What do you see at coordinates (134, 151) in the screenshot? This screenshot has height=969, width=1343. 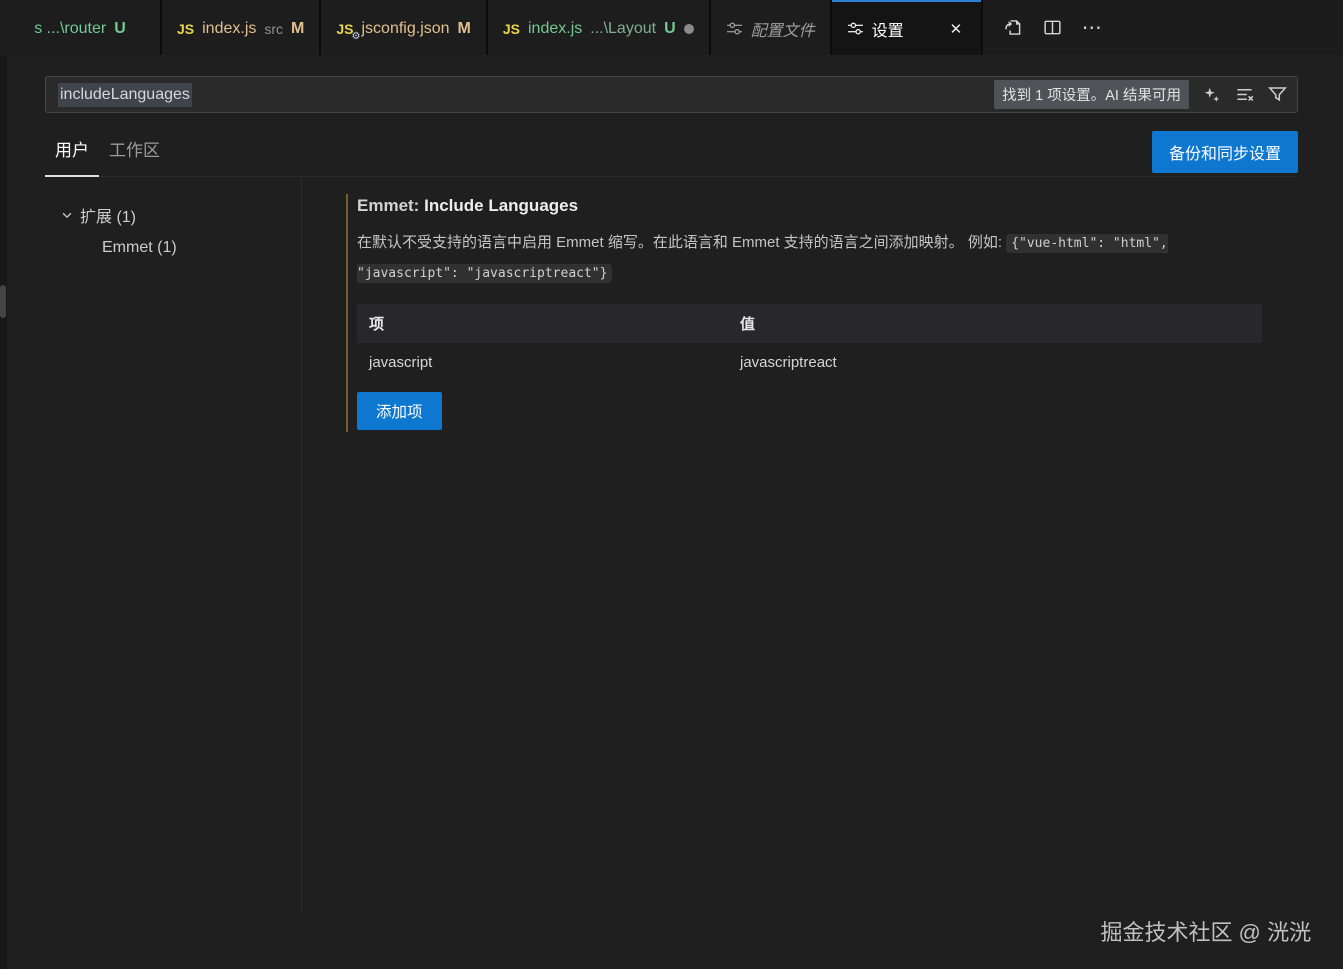 I see `scope-tab-workspace: 工作区` at bounding box center [134, 151].